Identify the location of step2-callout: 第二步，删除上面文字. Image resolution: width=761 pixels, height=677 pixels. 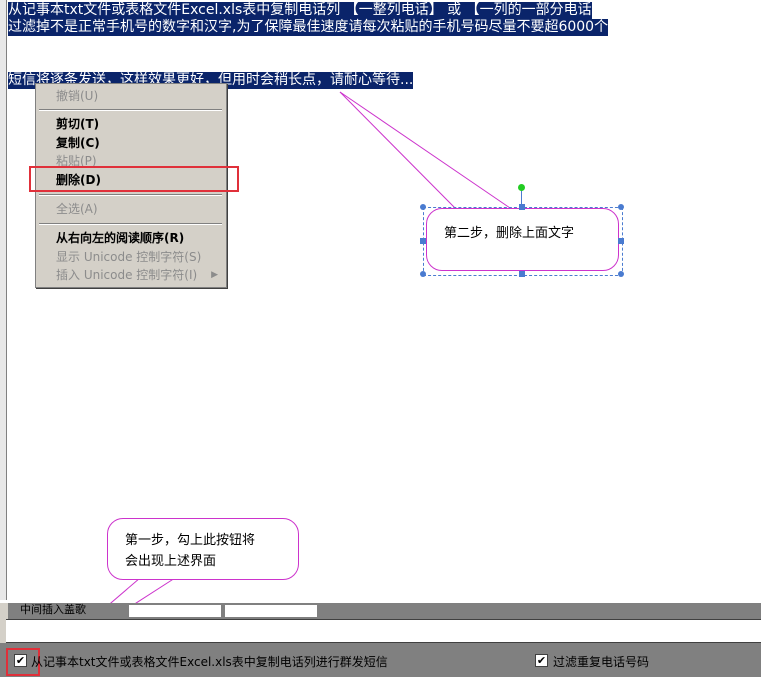
(522, 239).